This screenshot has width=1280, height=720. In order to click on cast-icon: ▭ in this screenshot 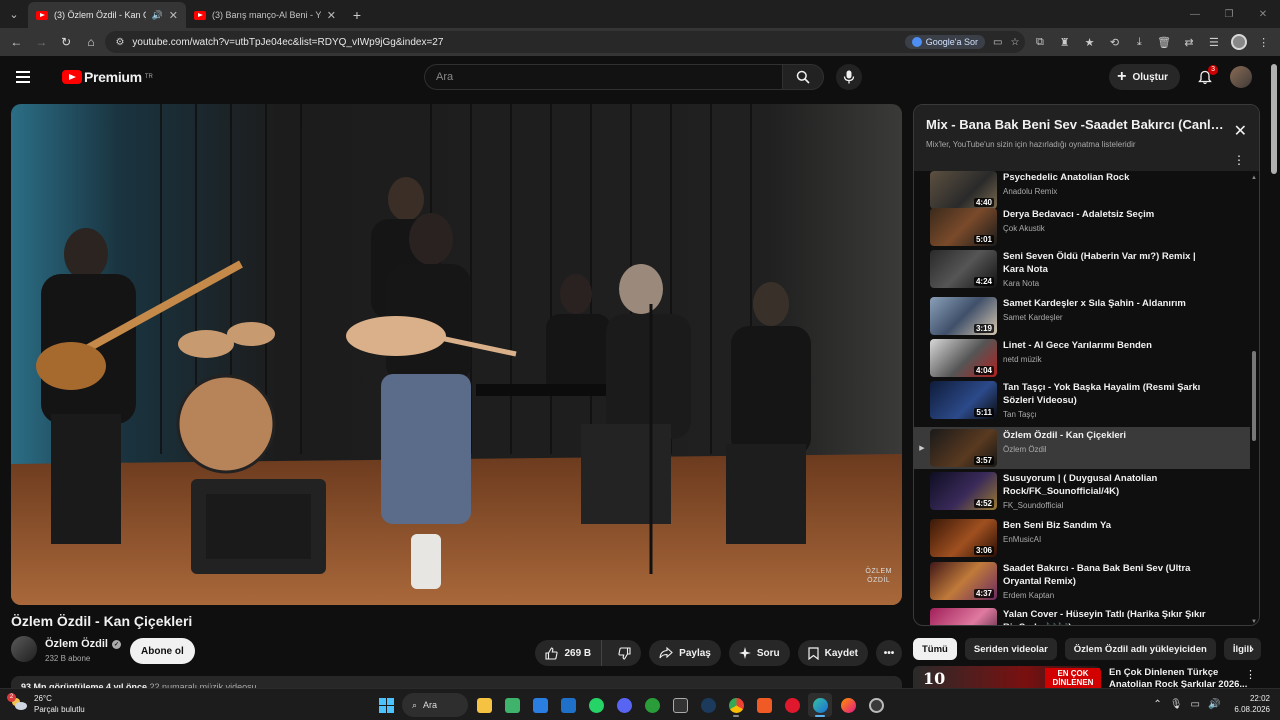, I will do `click(997, 42)`.